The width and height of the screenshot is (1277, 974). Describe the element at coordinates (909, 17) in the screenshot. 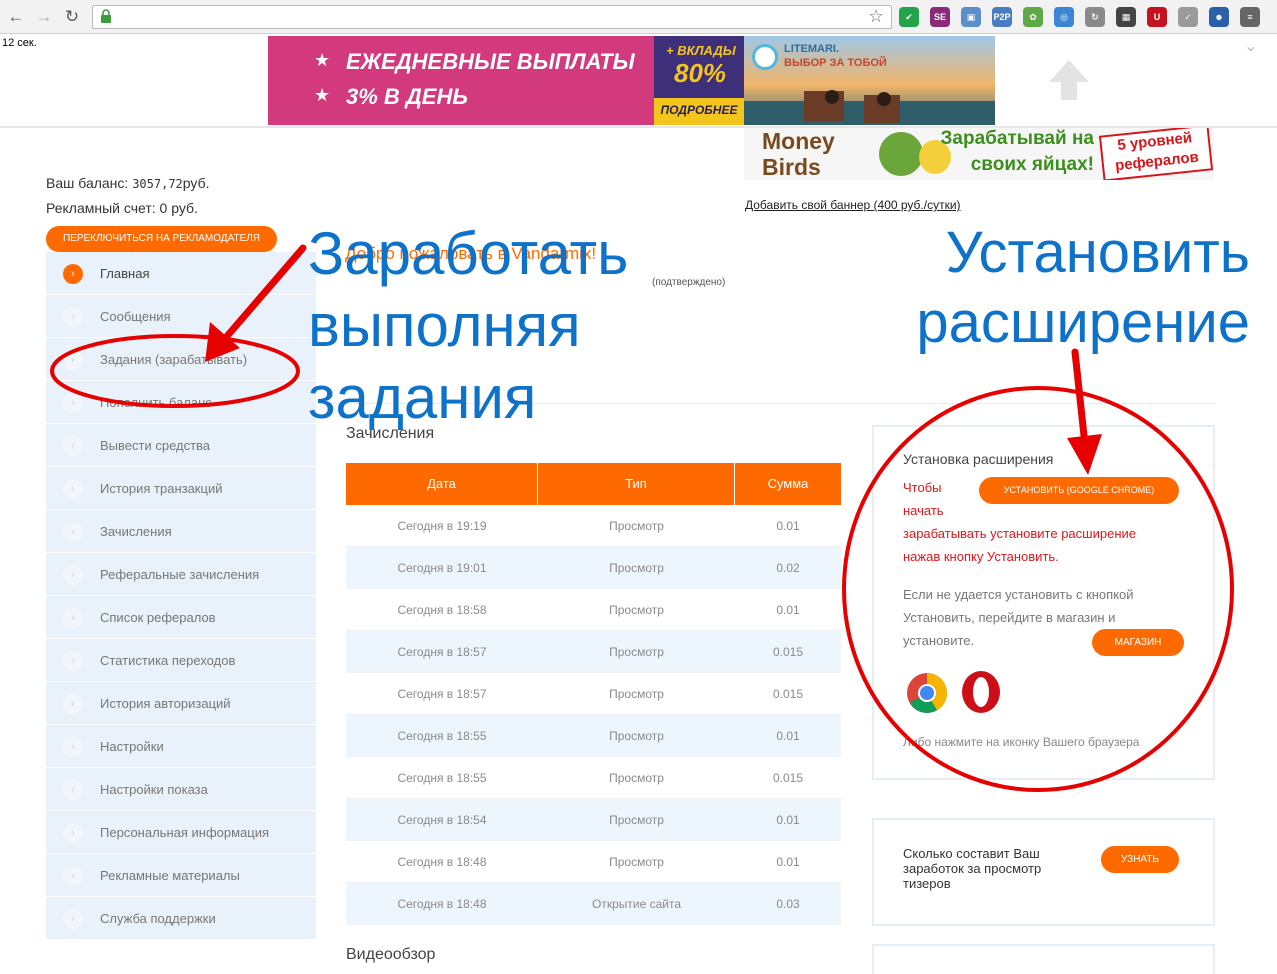

I see `green-check-icon: ✔` at that location.